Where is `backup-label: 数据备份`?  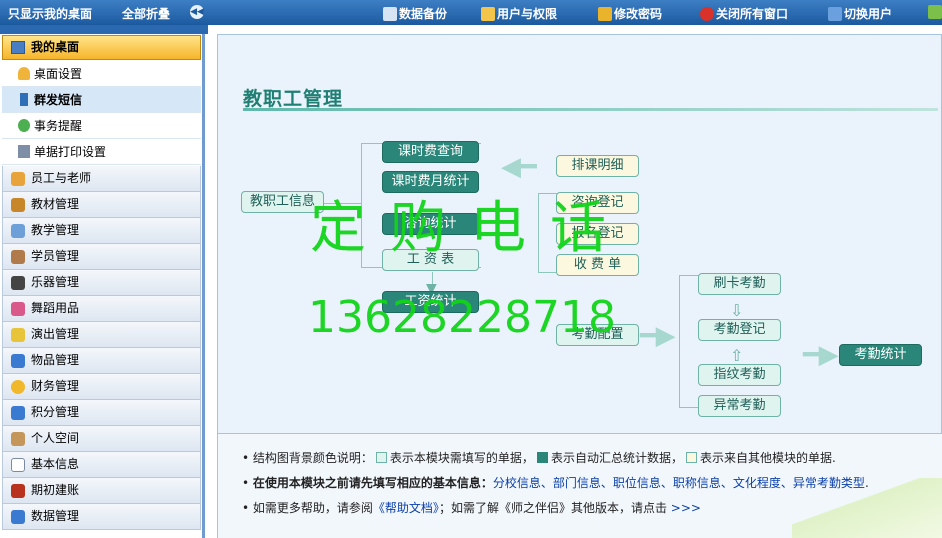
backup-label: 数据备份 is located at coordinates (423, 14).